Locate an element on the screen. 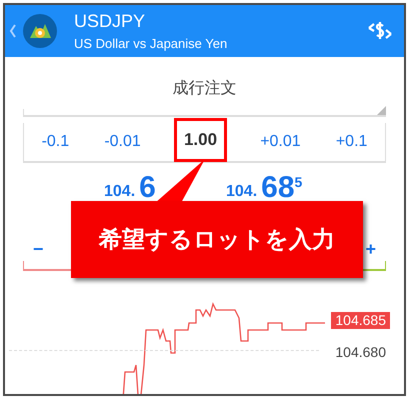 This screenshot has width=409, height=400. lot-step-button: +0.01 is located at coordinates (280, 142).